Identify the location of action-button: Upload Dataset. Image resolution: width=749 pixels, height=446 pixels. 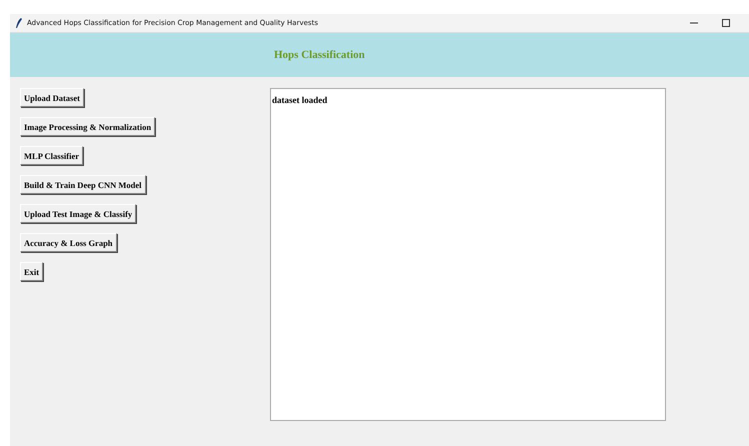
(52, 97).